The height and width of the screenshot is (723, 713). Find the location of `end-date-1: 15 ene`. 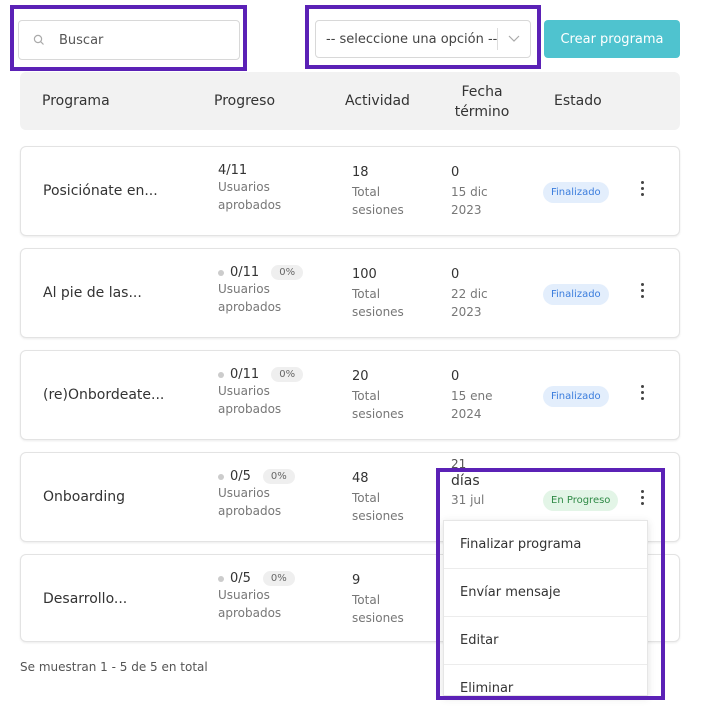

end-date-1: 15 ene is located at coordinates (472, 396).